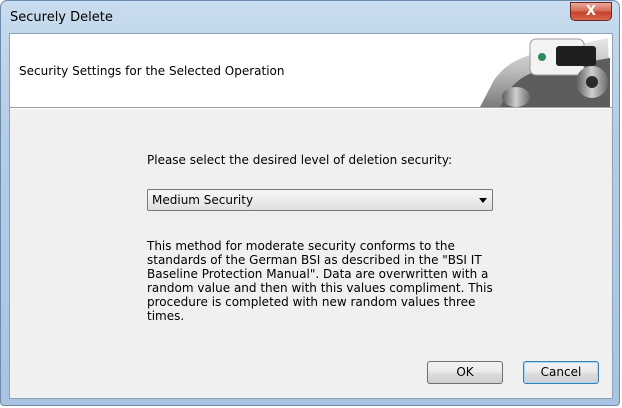  I want to click on close-icon: X, so click(591, 11).